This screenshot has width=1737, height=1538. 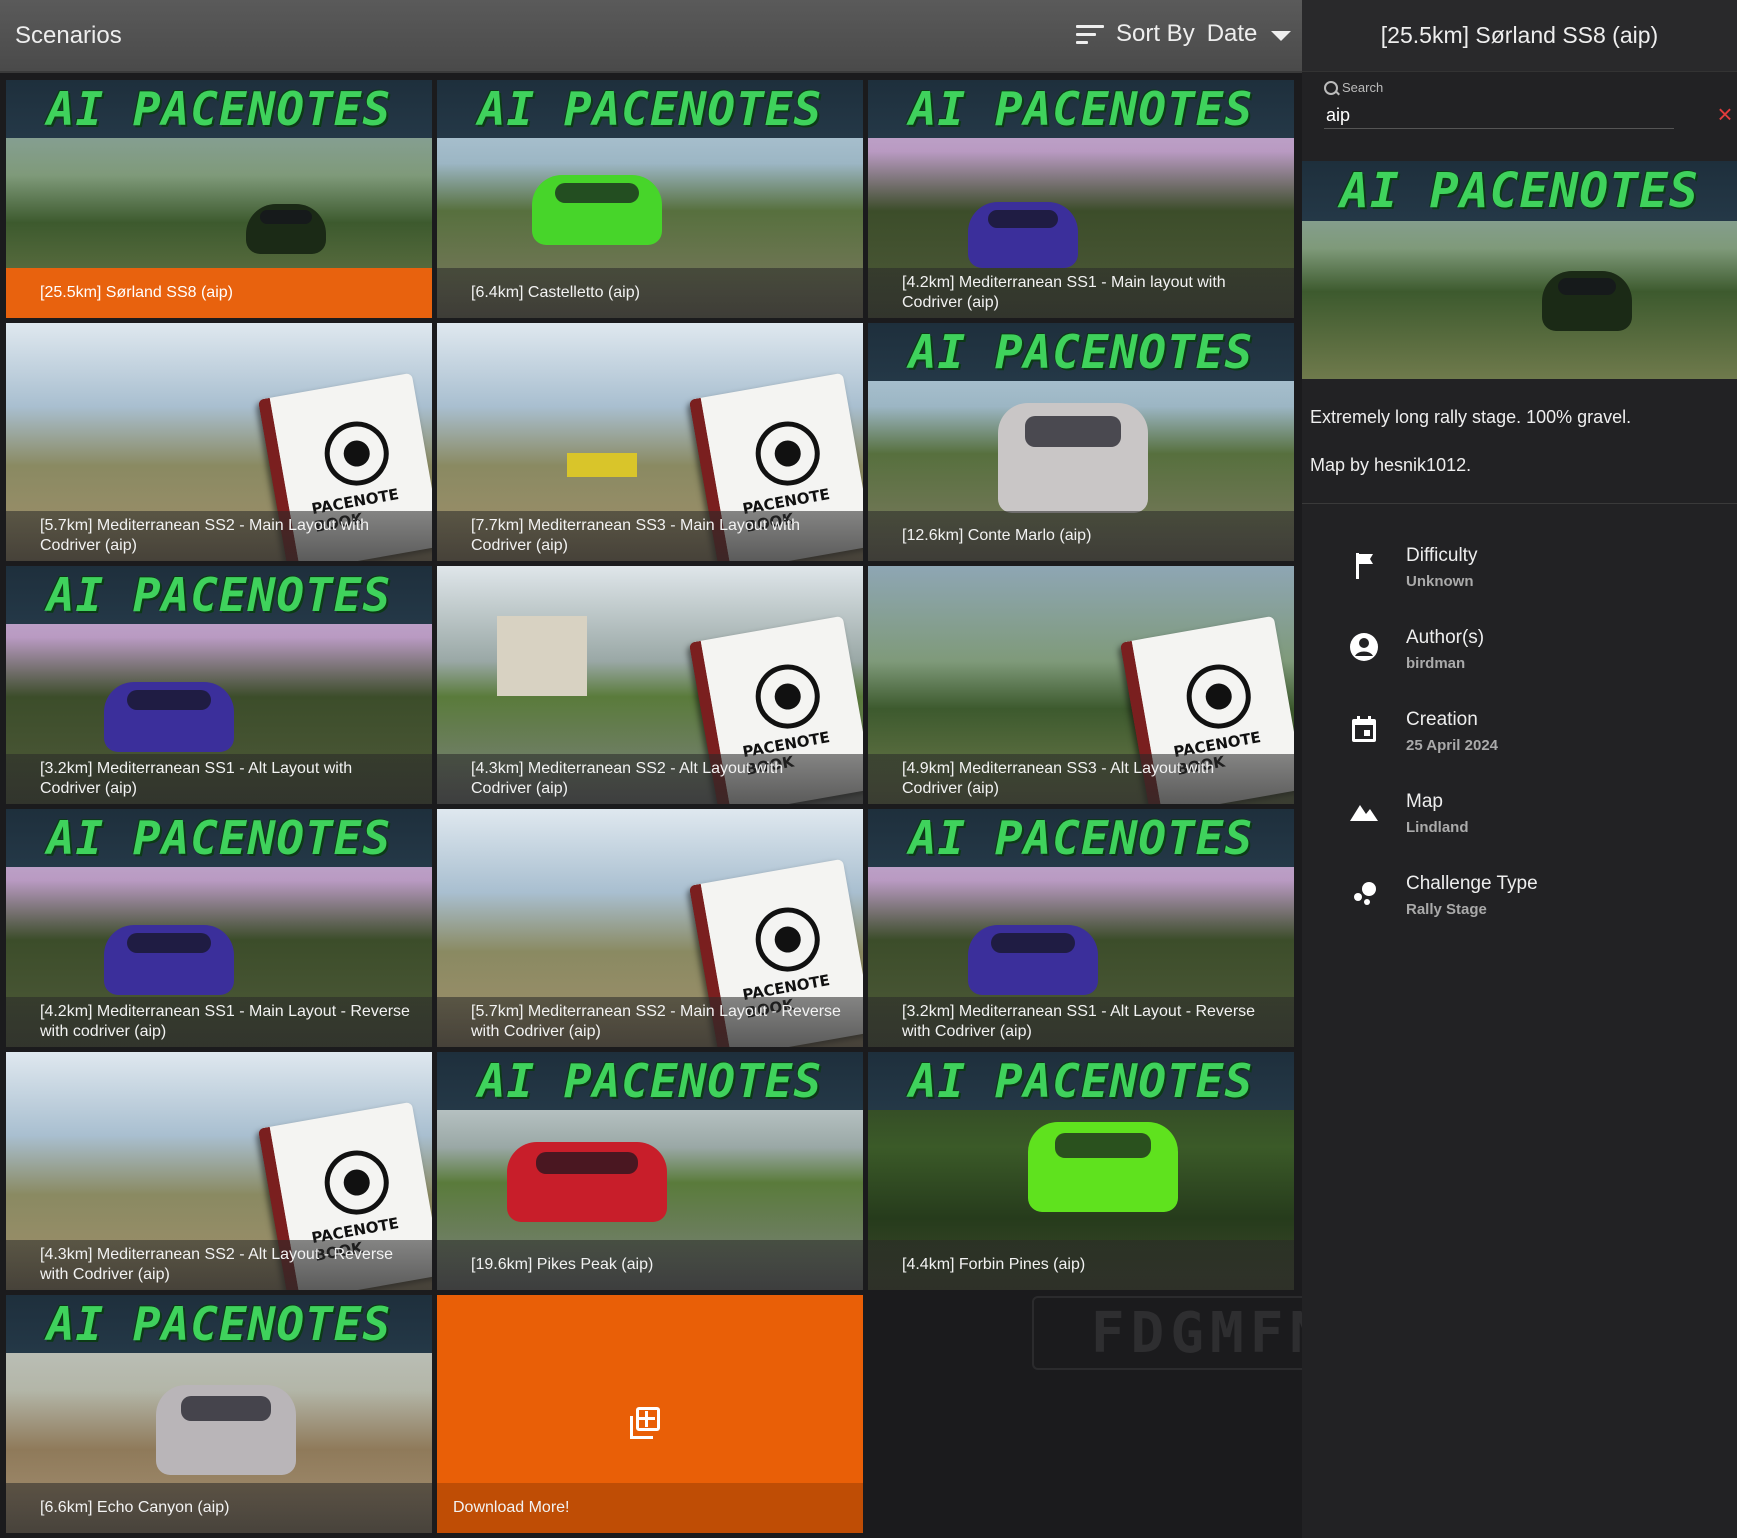 What do you see at coordinates (1519, 832) in the screenshot?
I see `info-row-map: Map Lindland` at bounding box center [1519, 832].